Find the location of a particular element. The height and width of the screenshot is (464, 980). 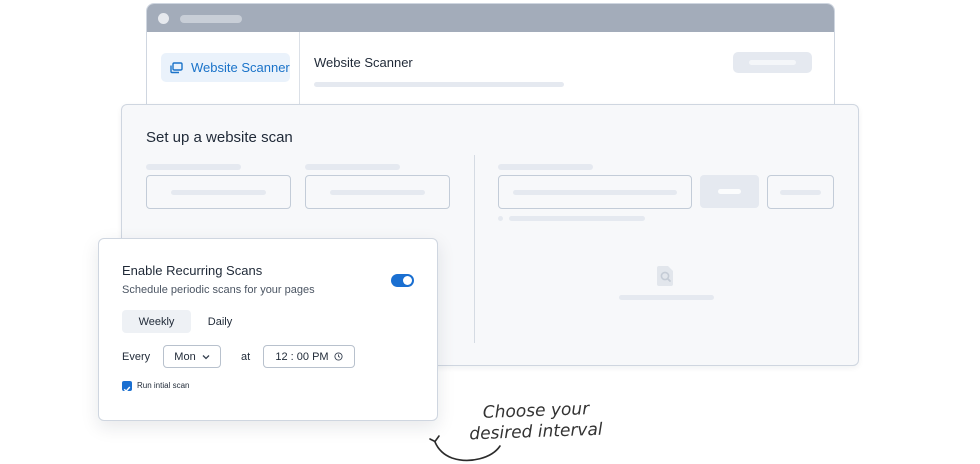

setup-panel-title: Set up a website scan is located at coordinates (219, 137).